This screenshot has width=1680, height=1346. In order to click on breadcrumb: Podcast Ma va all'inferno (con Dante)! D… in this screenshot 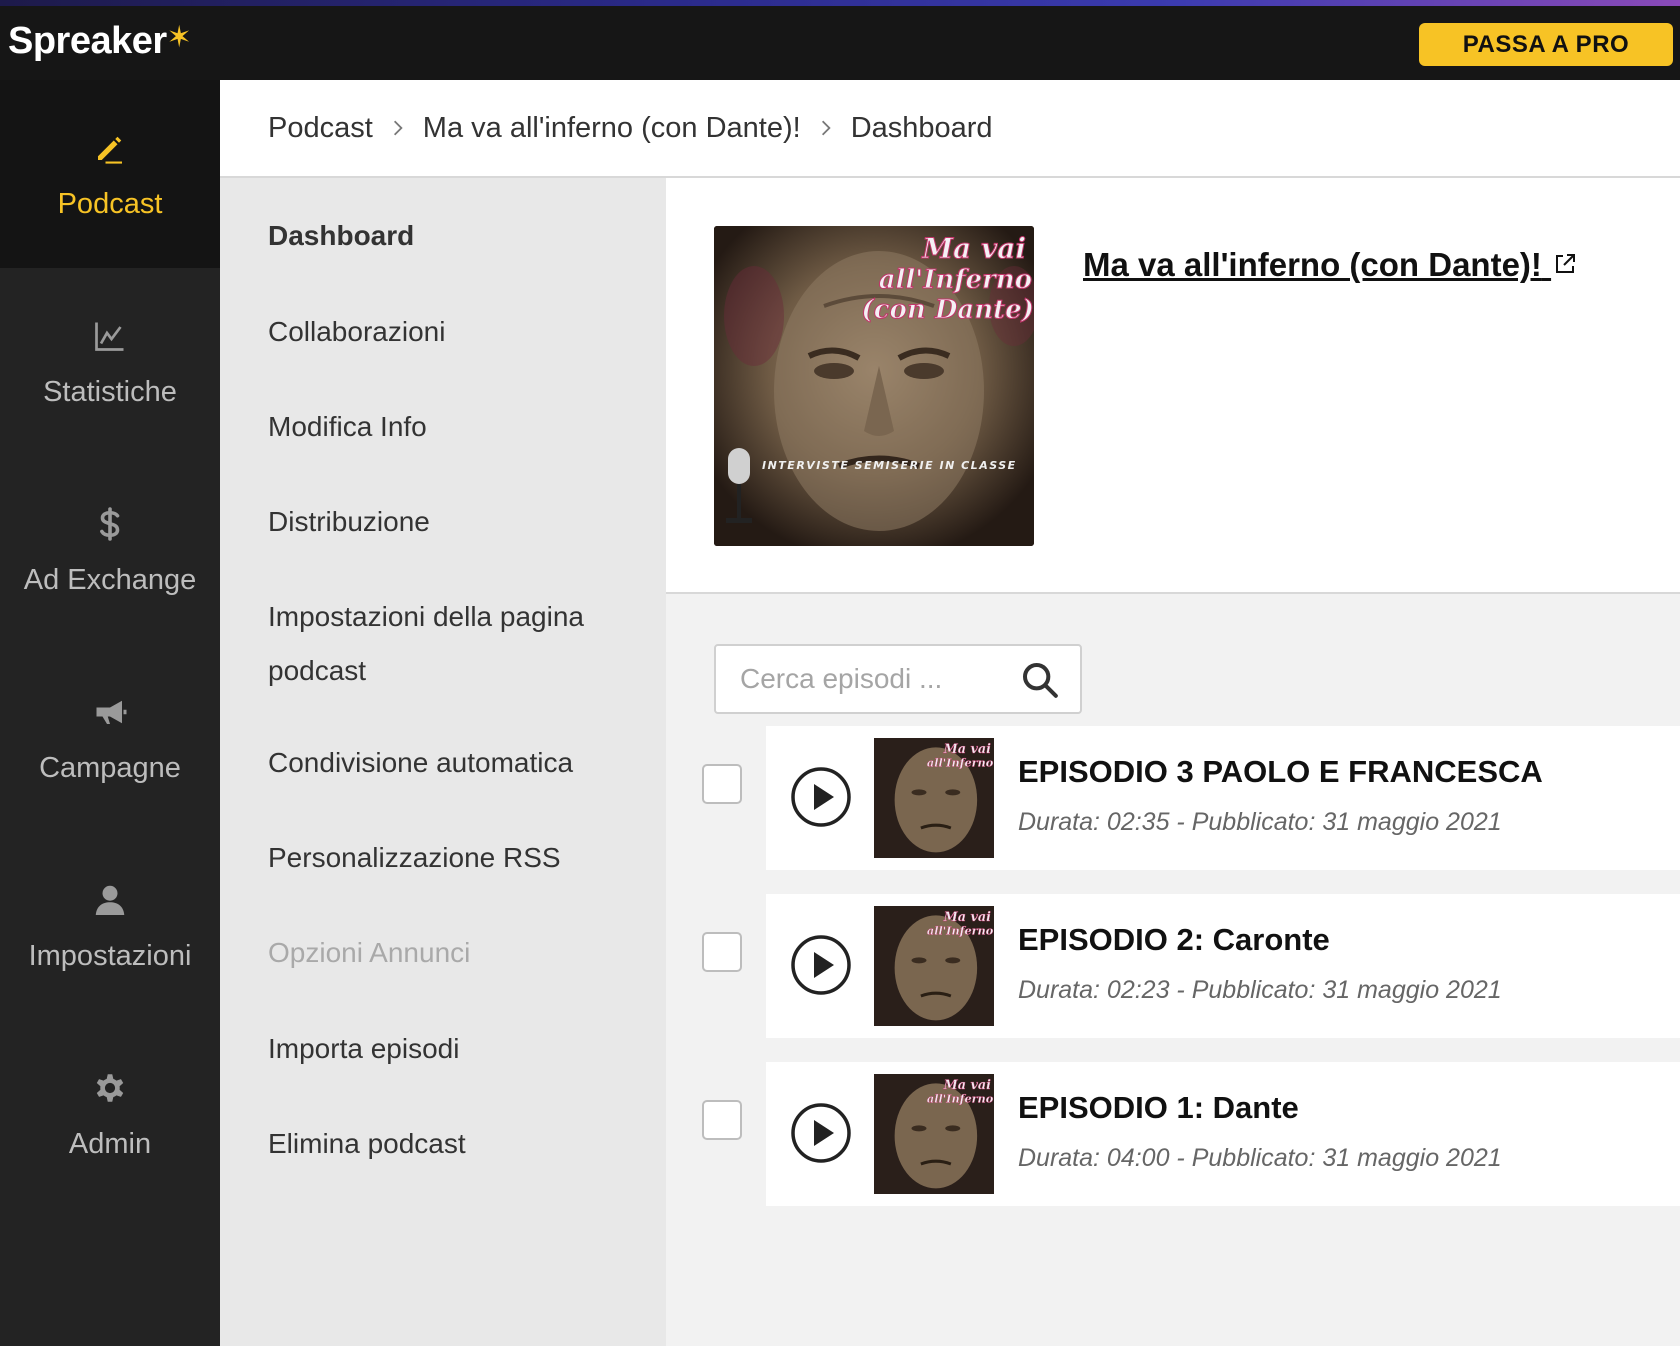, I will do `click(950, 129)`.